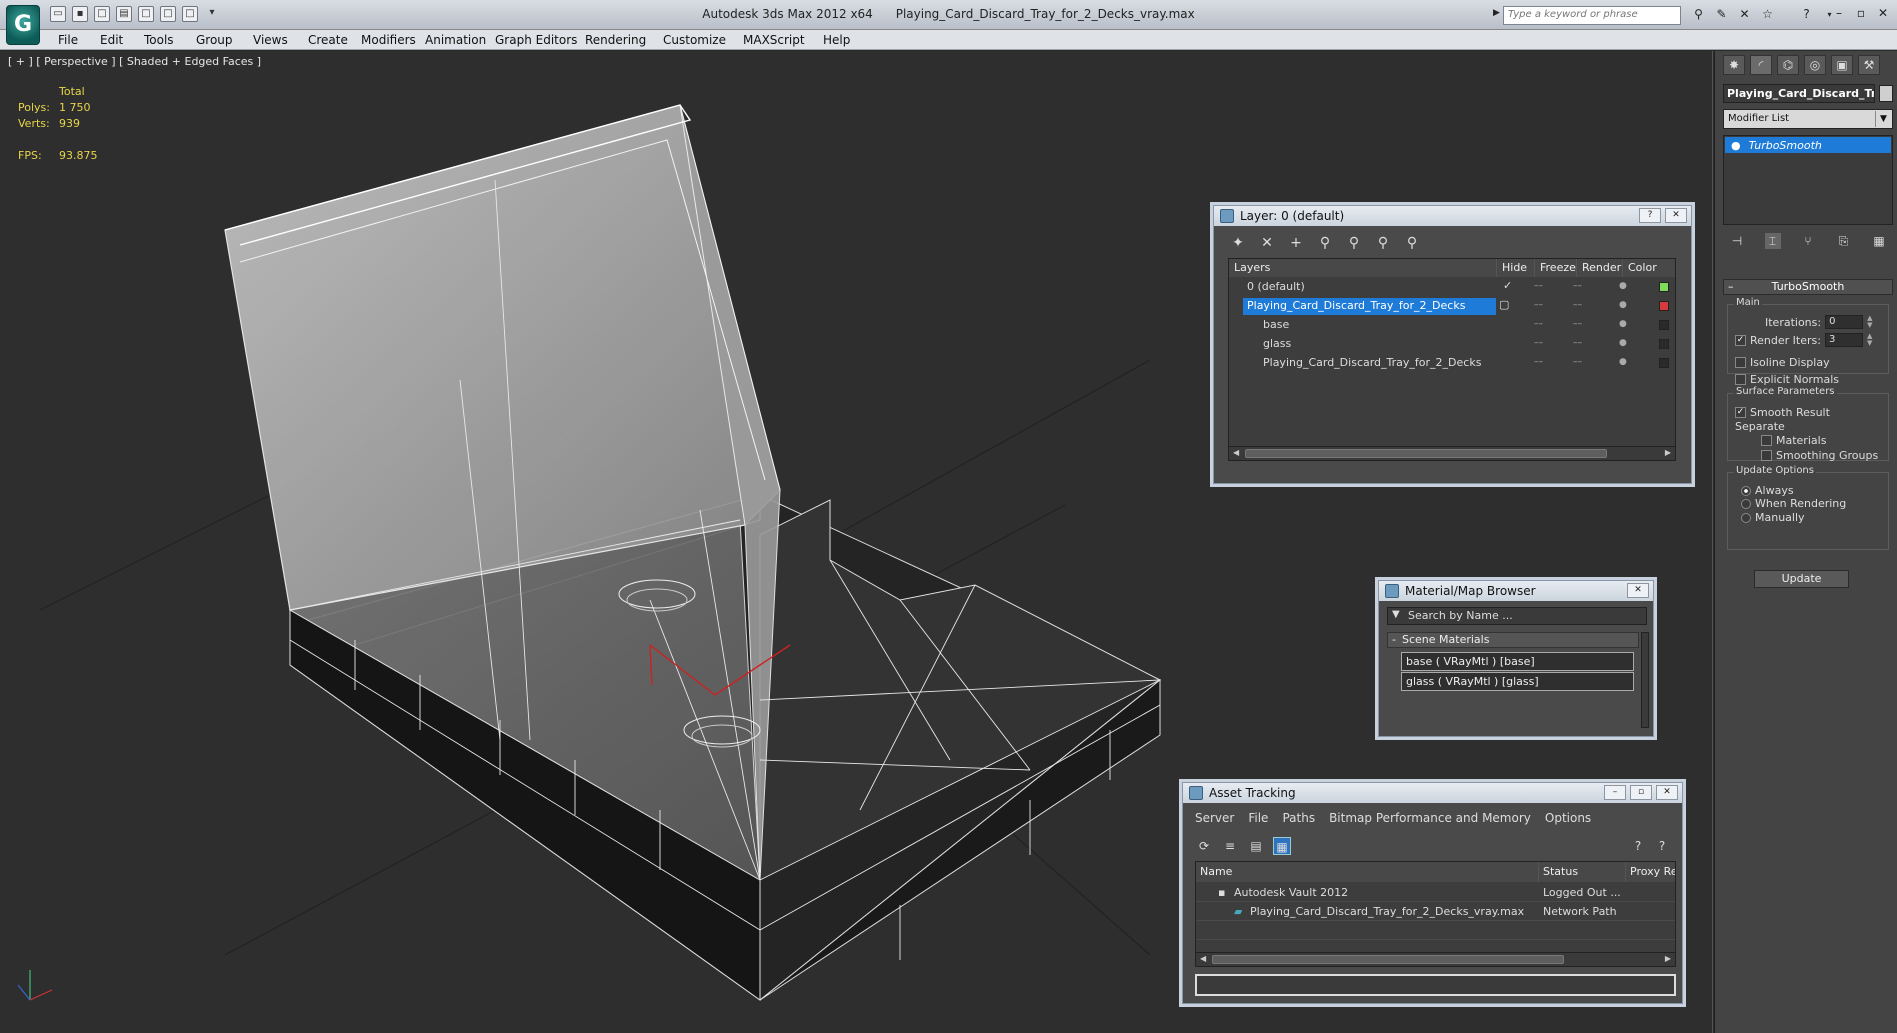 Image resolution: width=1897 pixels, height=1033 pixels. Describe the element at coordinates (1886, 93) in the screenshot. I see `object-color-swatch` at that location.